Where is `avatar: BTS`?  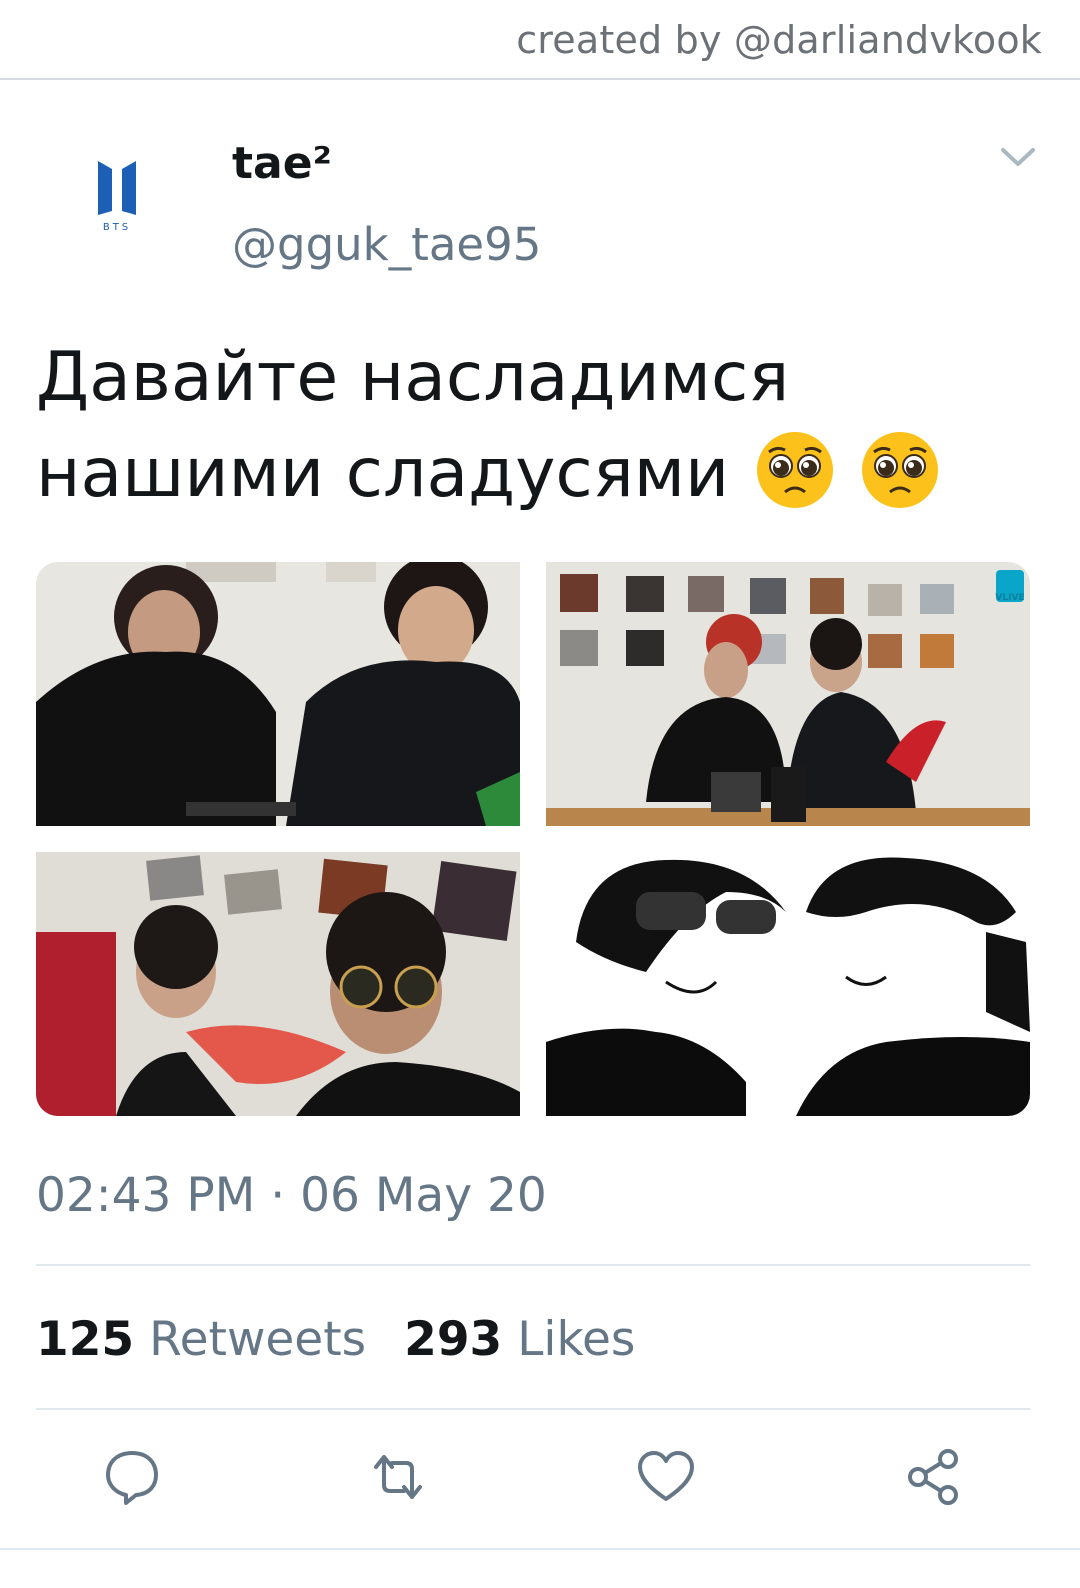 avatar: BTS is located at coordinates (117, 195).